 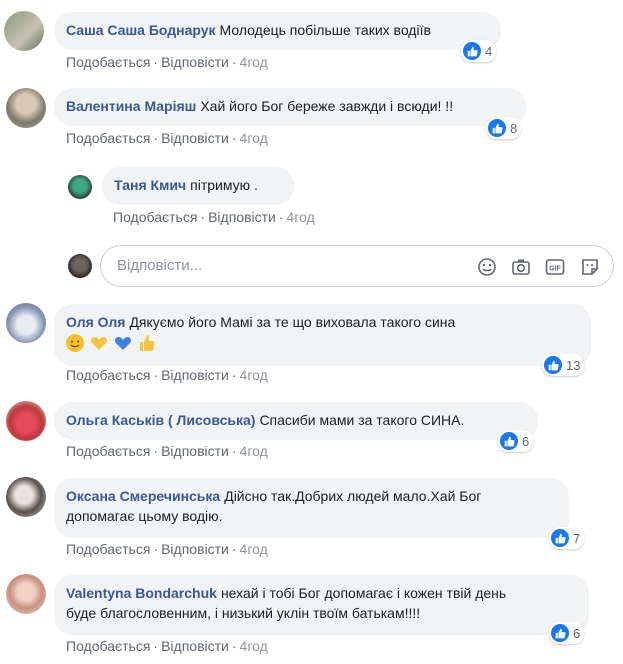 I want to click on comment-author: Валентина Маріяш, so click(x=131, y=106).